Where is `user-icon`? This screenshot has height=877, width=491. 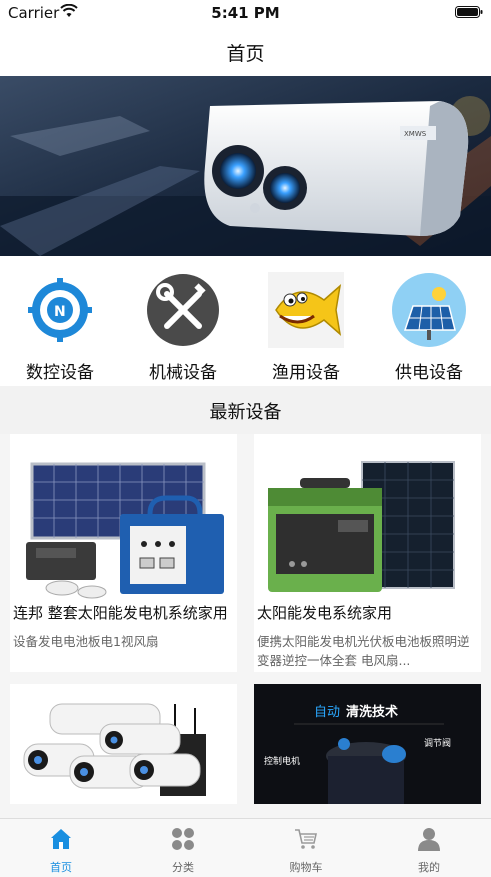 user-icon is located at coordinates (429, 839).